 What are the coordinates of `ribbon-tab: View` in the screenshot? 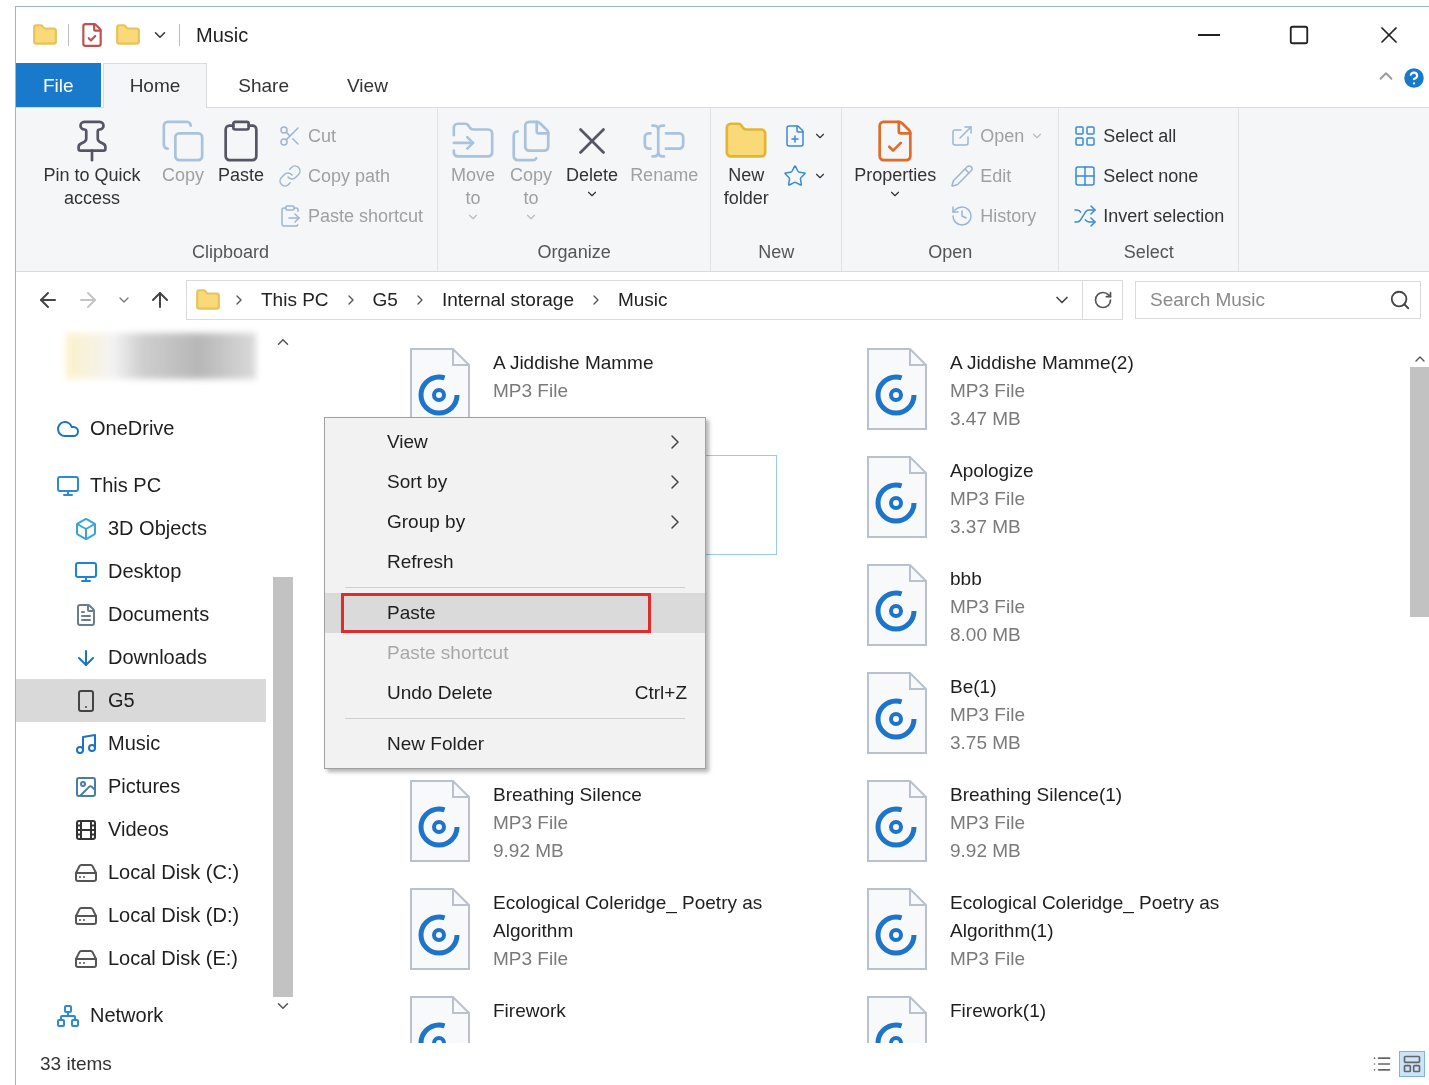 It's located at (367, 85).